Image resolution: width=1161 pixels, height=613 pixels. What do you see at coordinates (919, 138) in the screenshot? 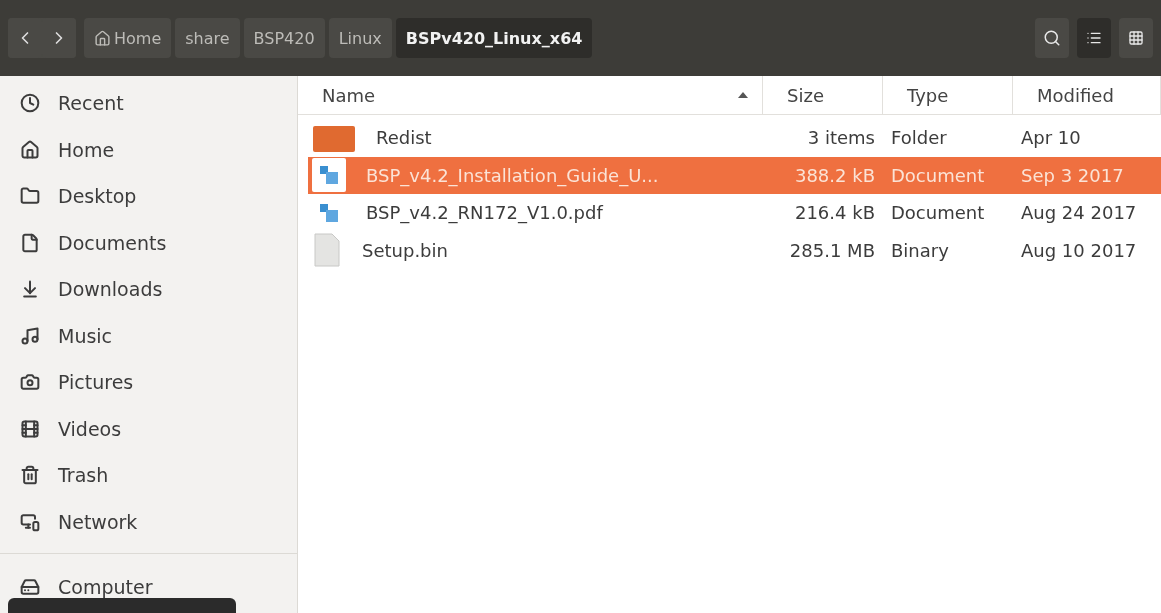
I see `file-type: Folder` at bounding box center [919, 138].